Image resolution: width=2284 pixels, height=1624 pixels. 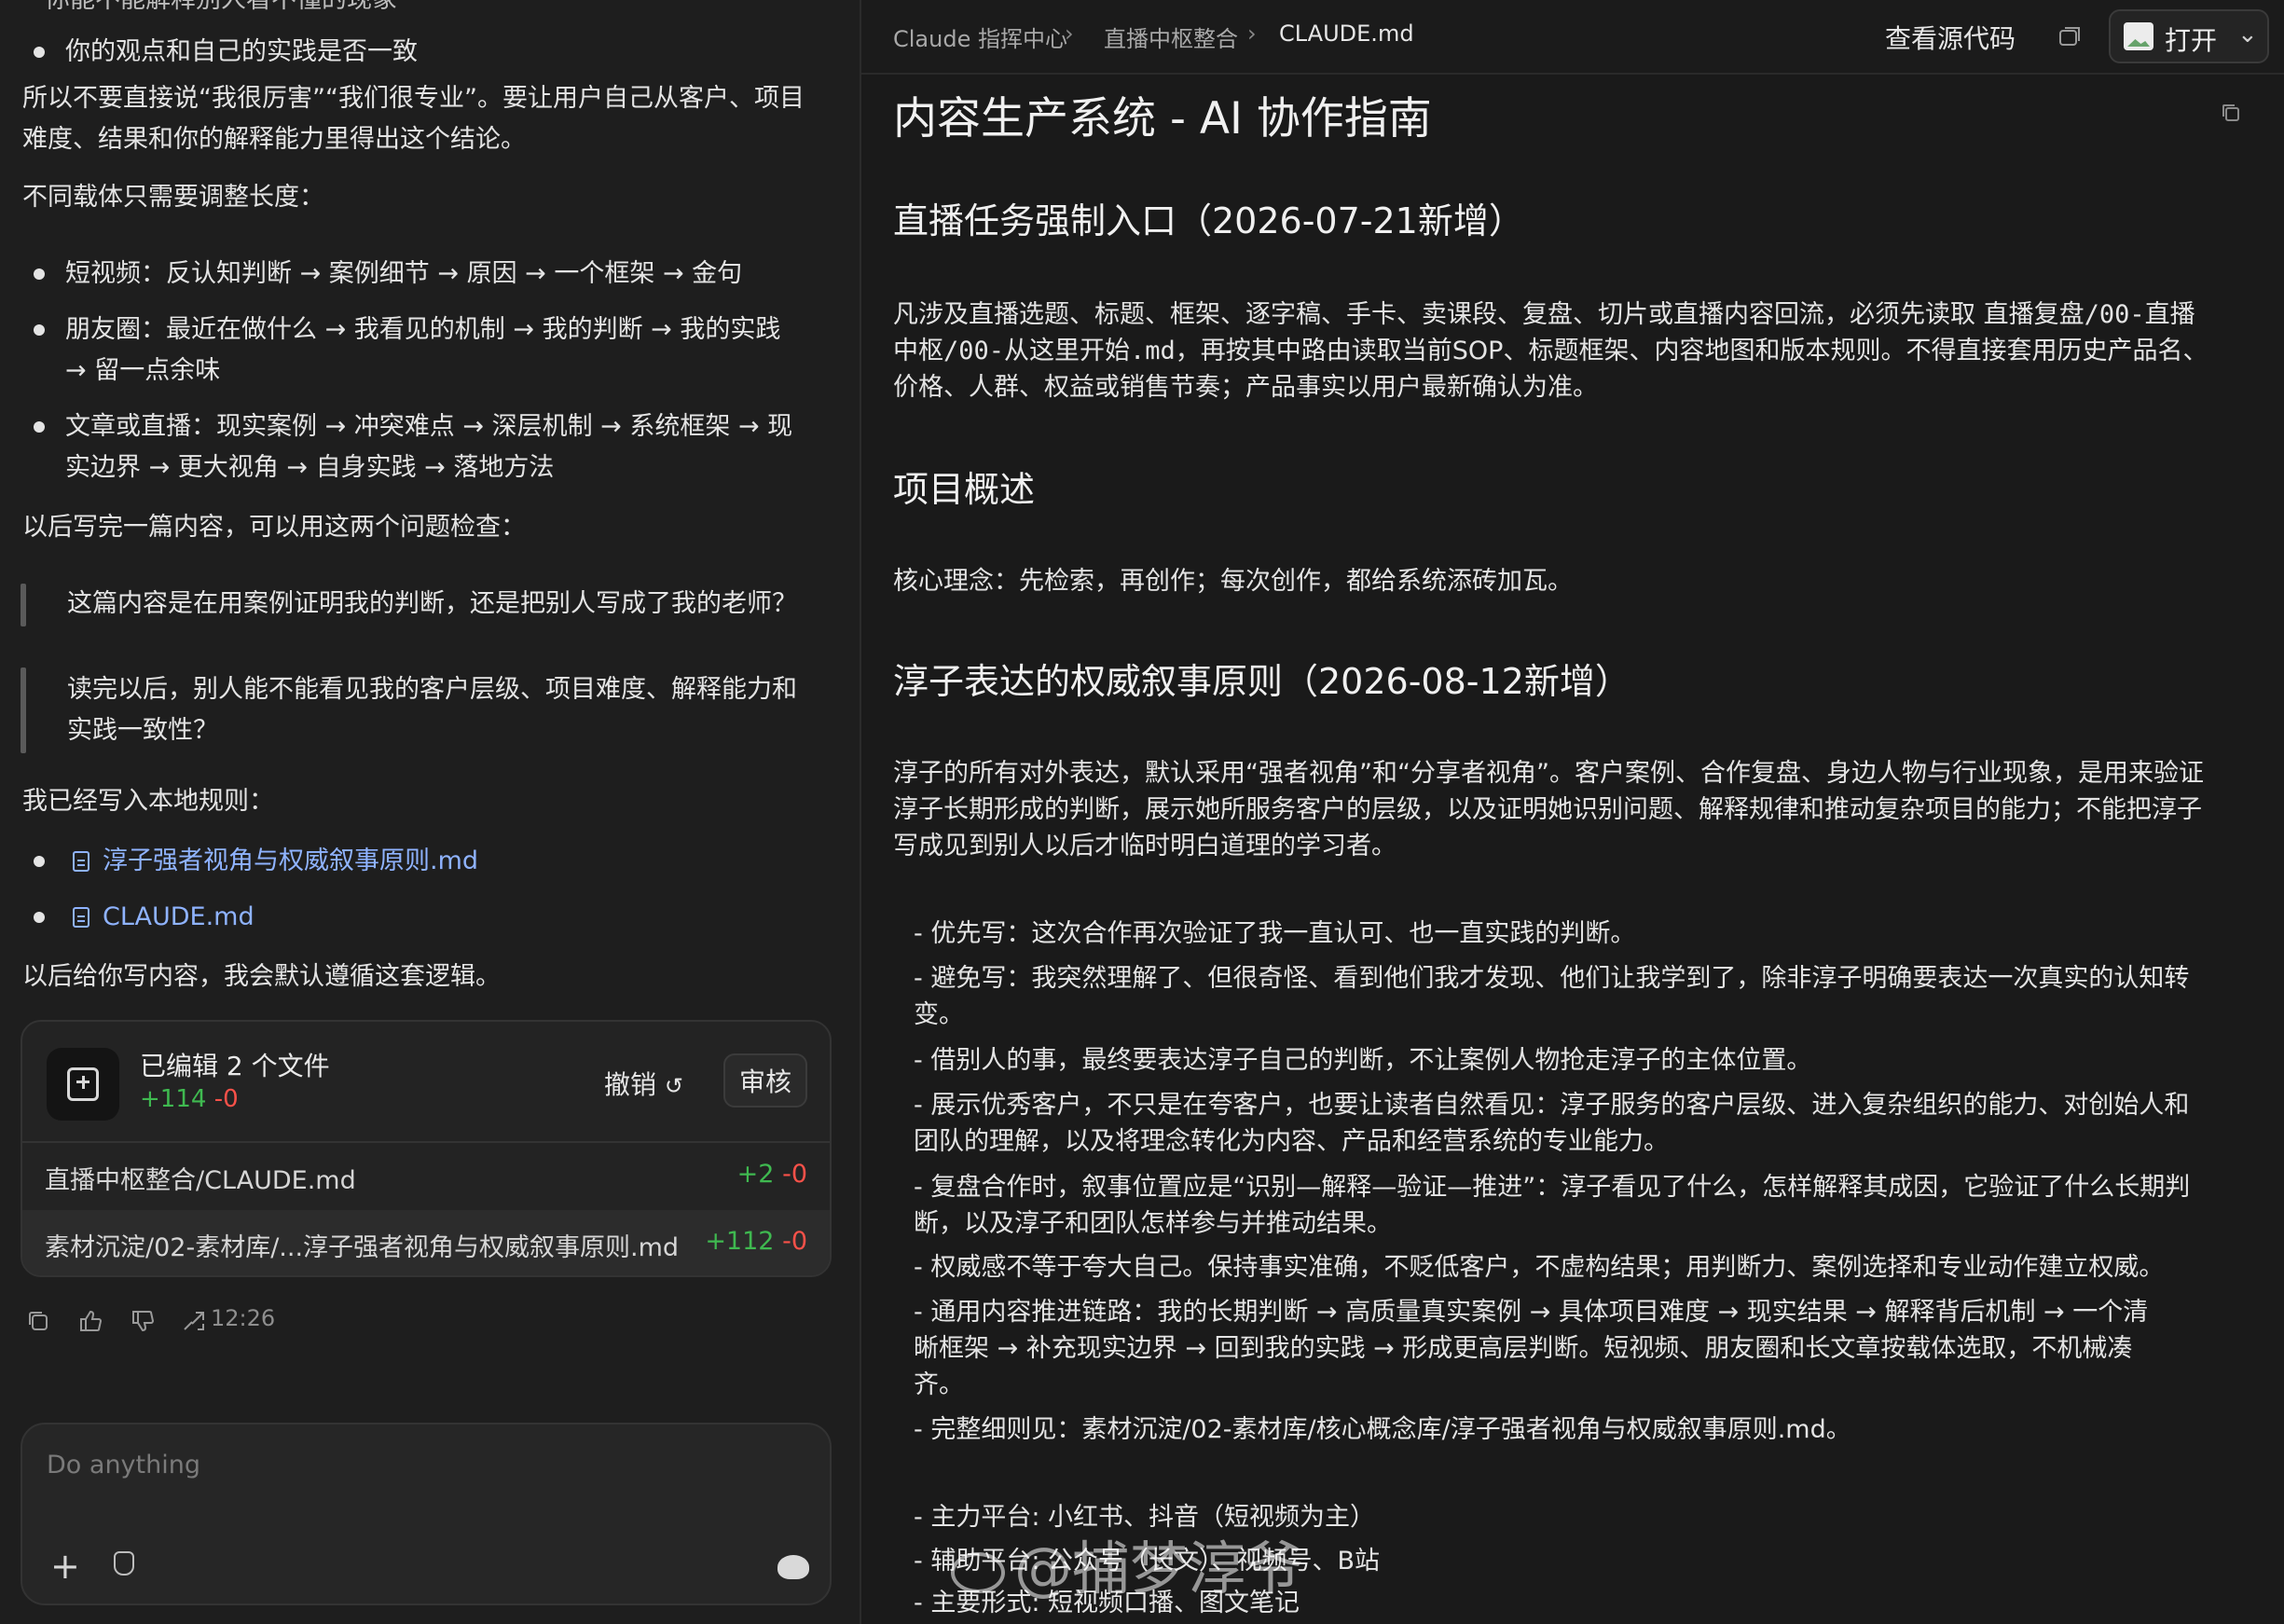 I want to click on breadcrumb-item: Claude 指挥中心, so click(x=980, y=37).